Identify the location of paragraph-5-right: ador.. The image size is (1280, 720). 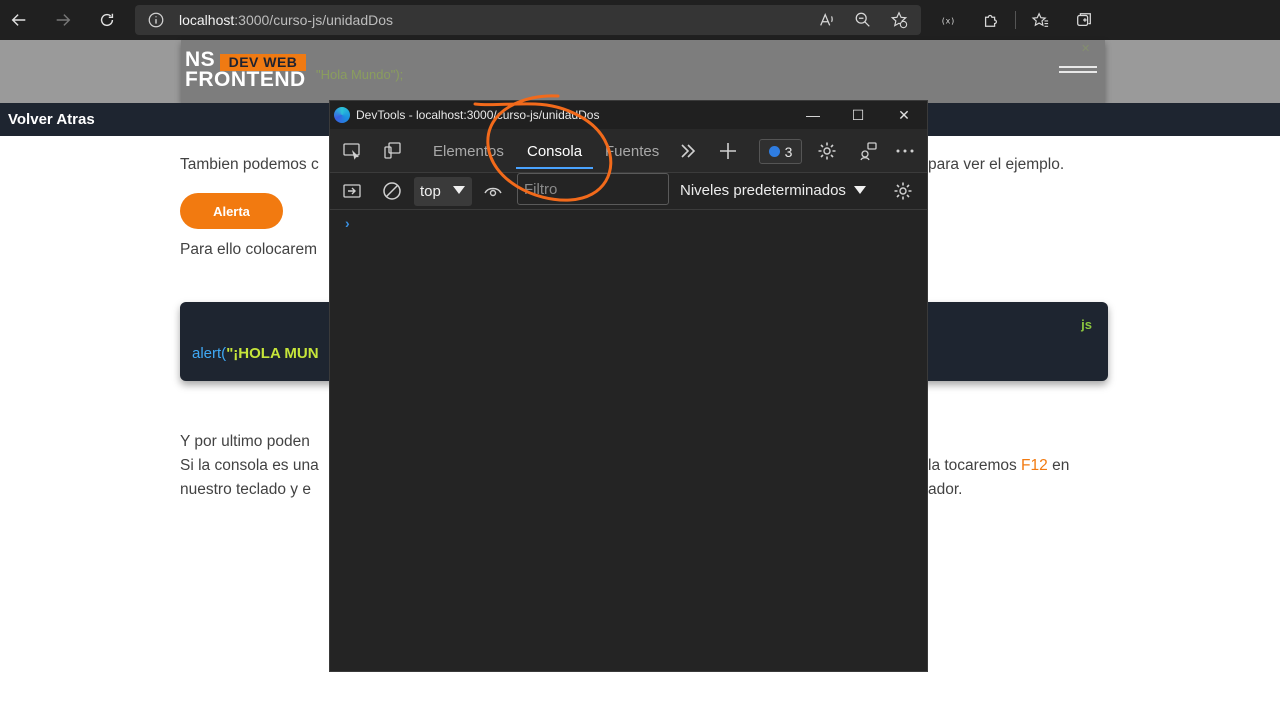
(945, 489).